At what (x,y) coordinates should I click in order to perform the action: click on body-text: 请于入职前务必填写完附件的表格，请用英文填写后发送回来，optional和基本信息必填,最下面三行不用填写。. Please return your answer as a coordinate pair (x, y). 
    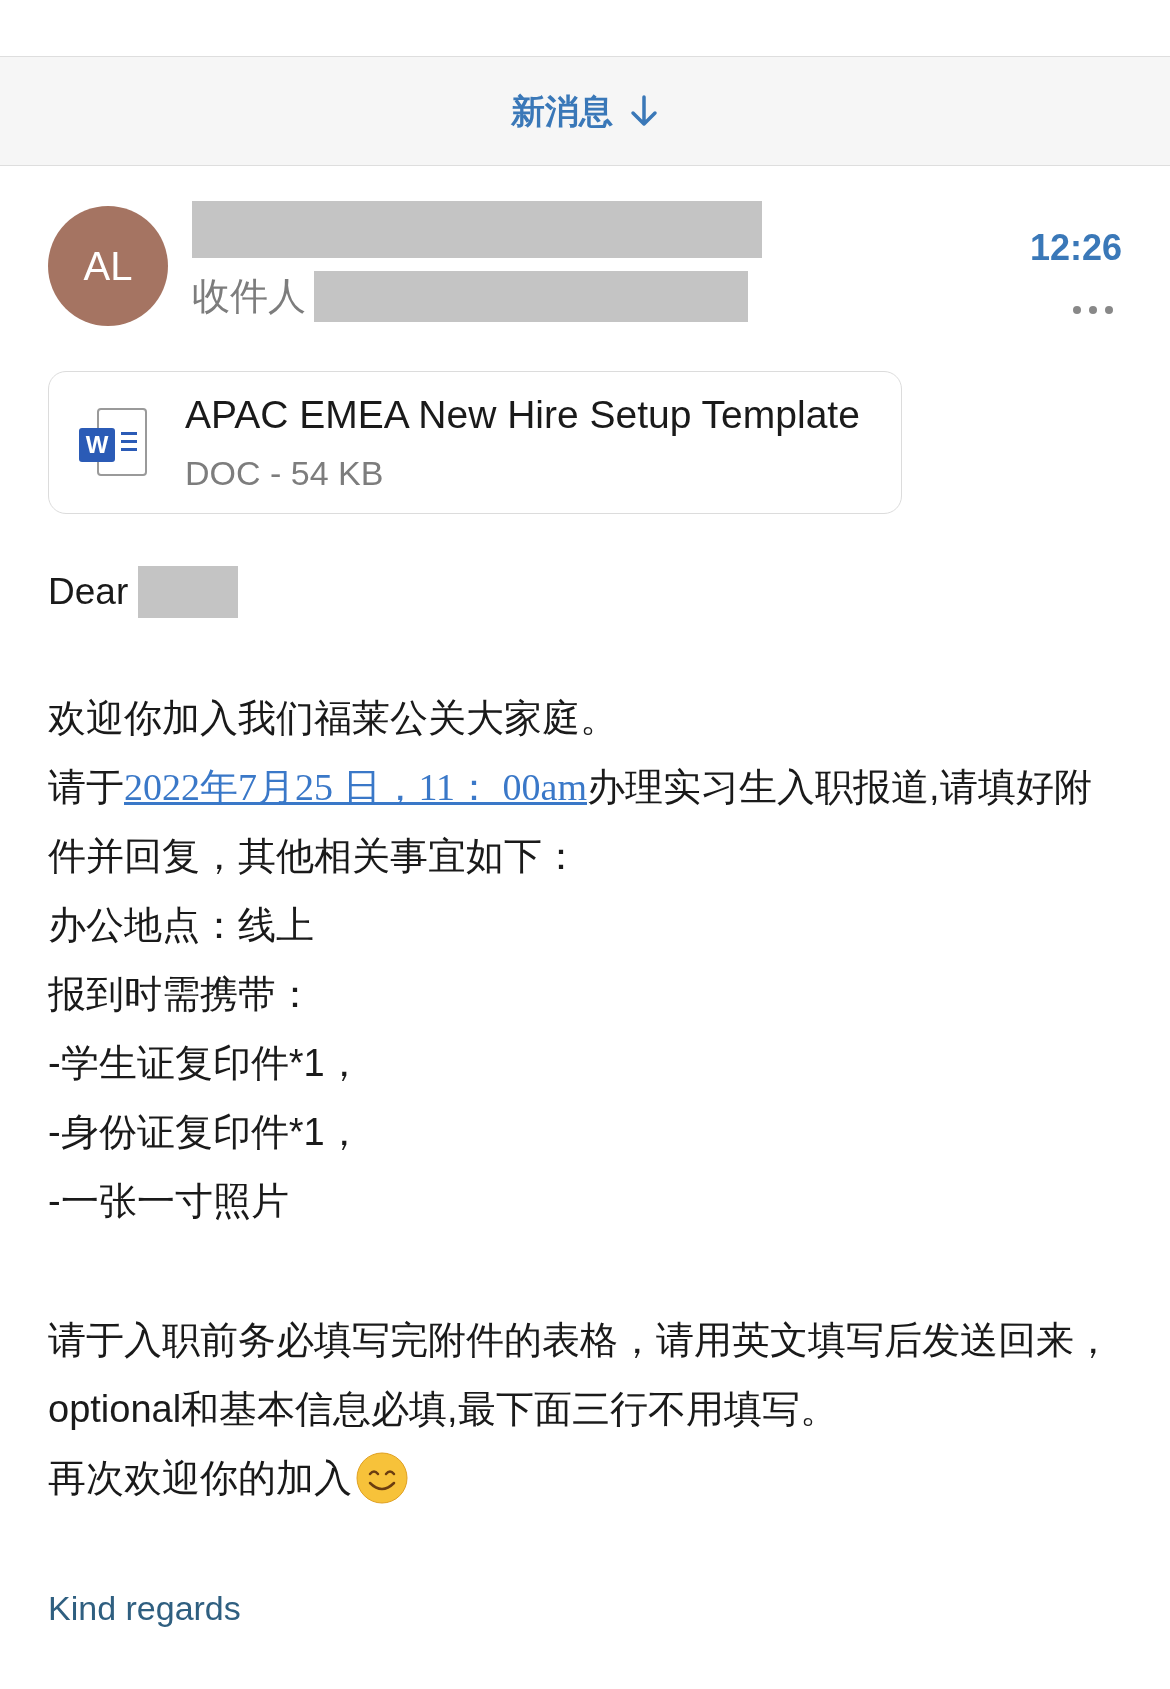
    Looking at the image, I should click on (580, 1374).